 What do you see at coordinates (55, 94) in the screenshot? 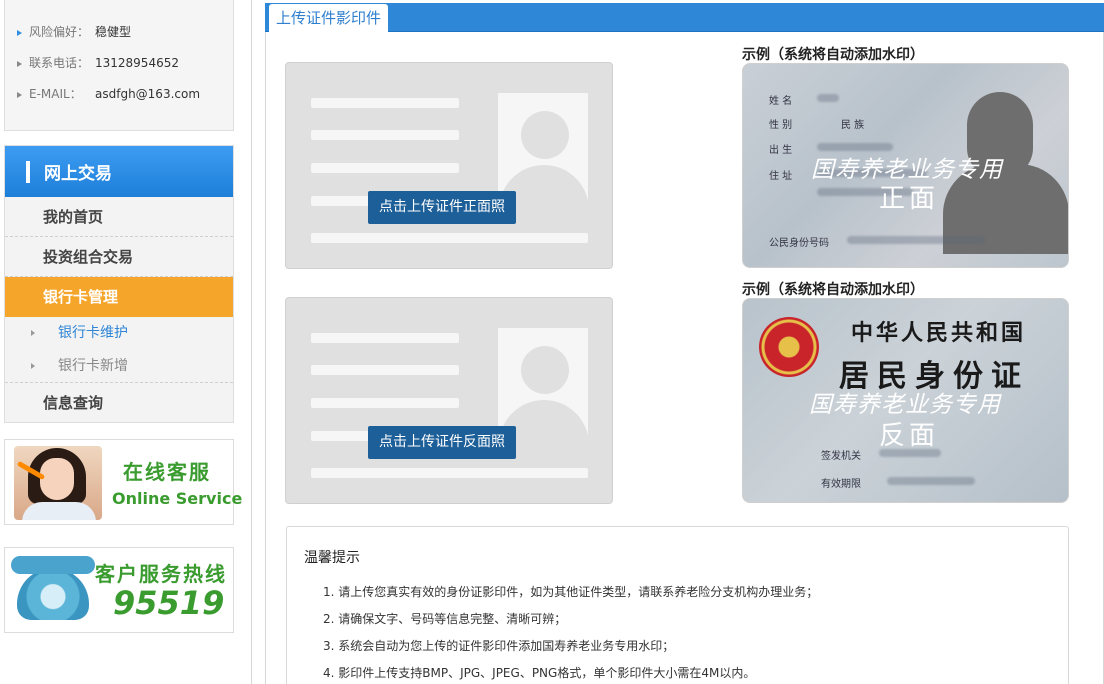
I see `profile-email-label: E-MAIL：` at bounding box center [55, 94].